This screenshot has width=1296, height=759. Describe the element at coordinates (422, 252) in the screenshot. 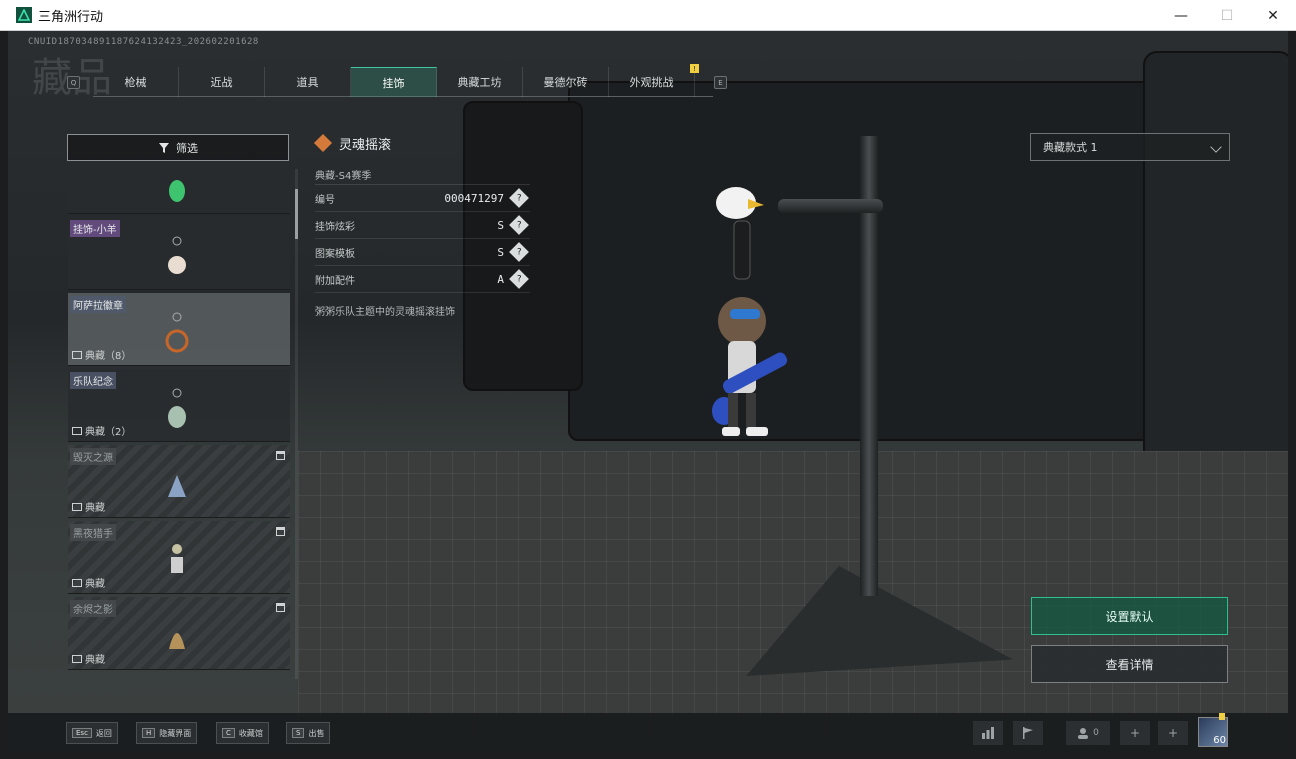

I see `attr-row: 图案模板 S ?` at that location.